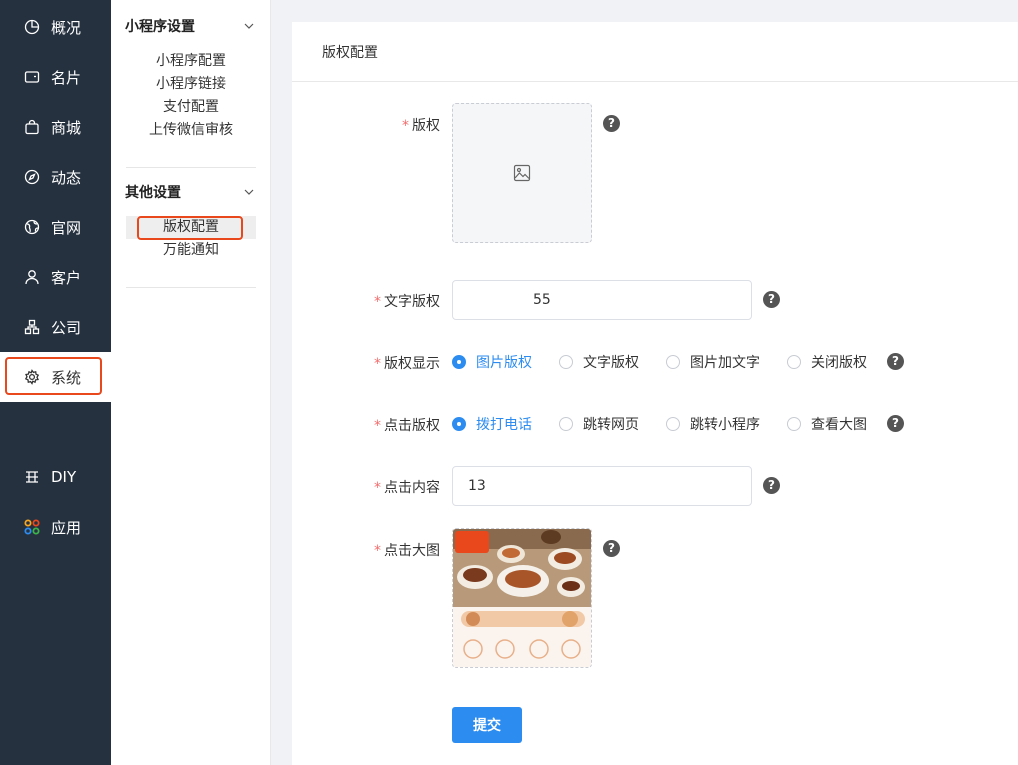 The image size is (1018, 765). I want to click on sidebar-item-label: 官网, so click(66, 227).